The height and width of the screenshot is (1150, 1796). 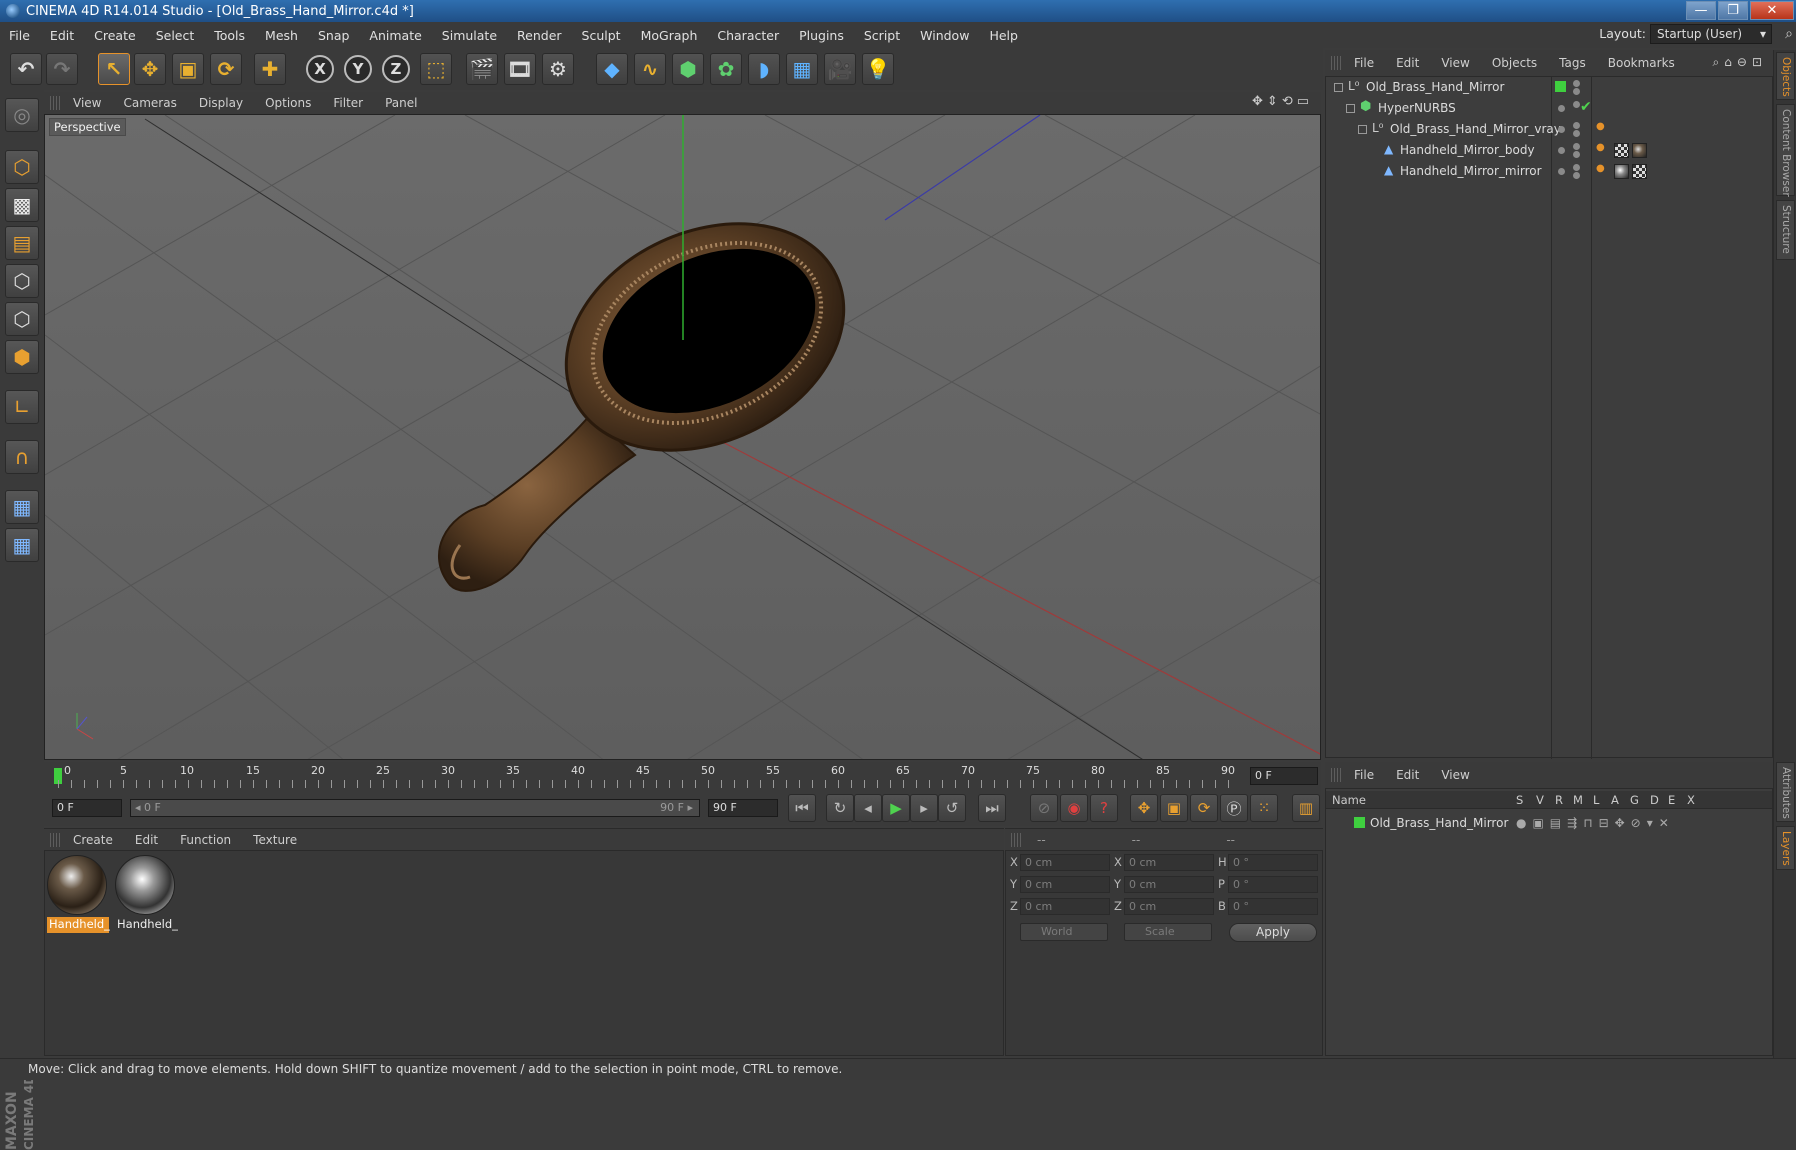 What do you see at coordinates (1578, 800) in the screenshot?
I see `column-manager: M` at bounding box center [1578, 800].